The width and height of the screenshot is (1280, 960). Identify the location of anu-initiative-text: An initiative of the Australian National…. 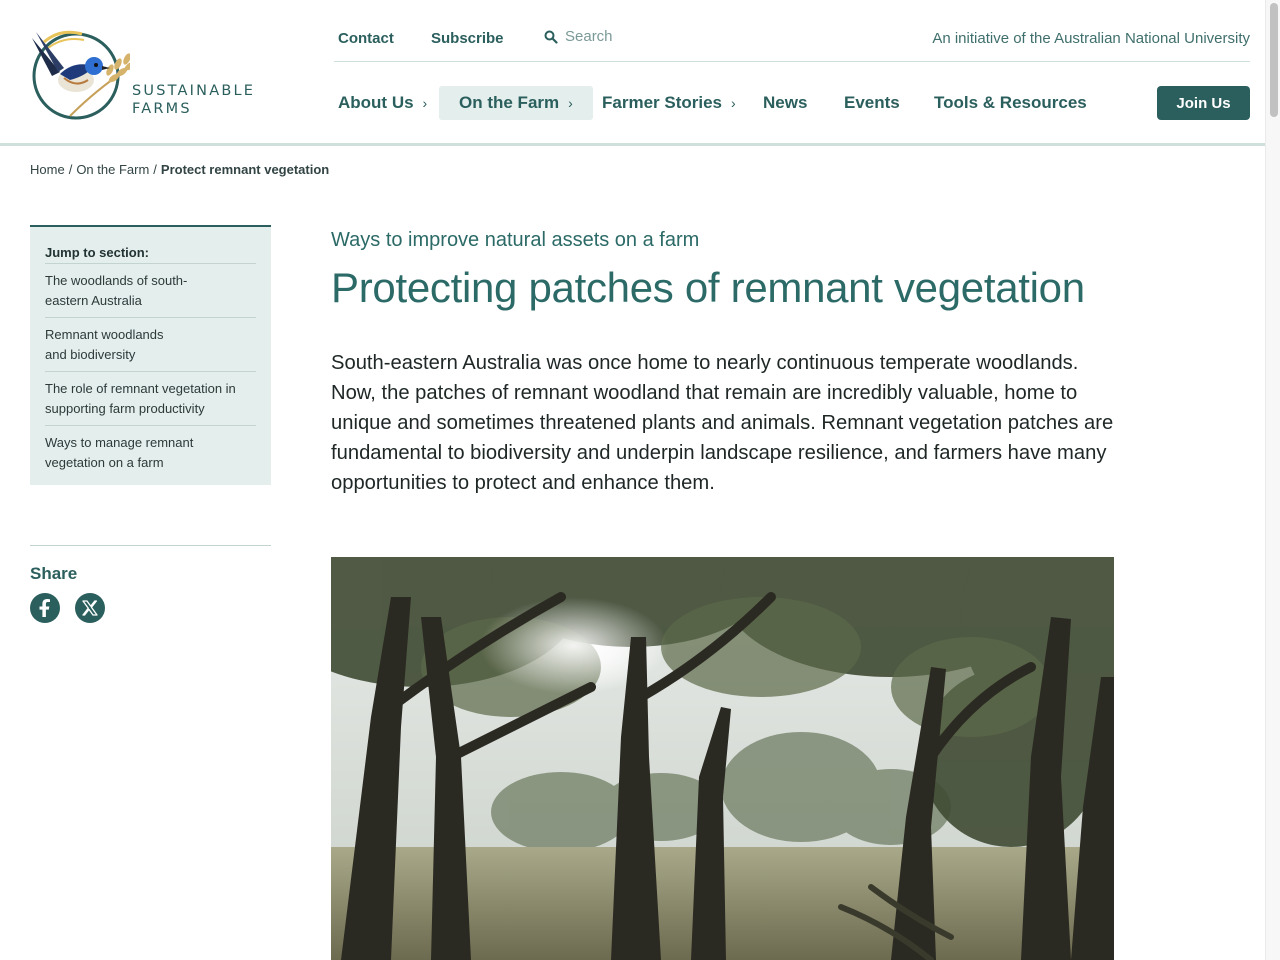
(1091, 38).